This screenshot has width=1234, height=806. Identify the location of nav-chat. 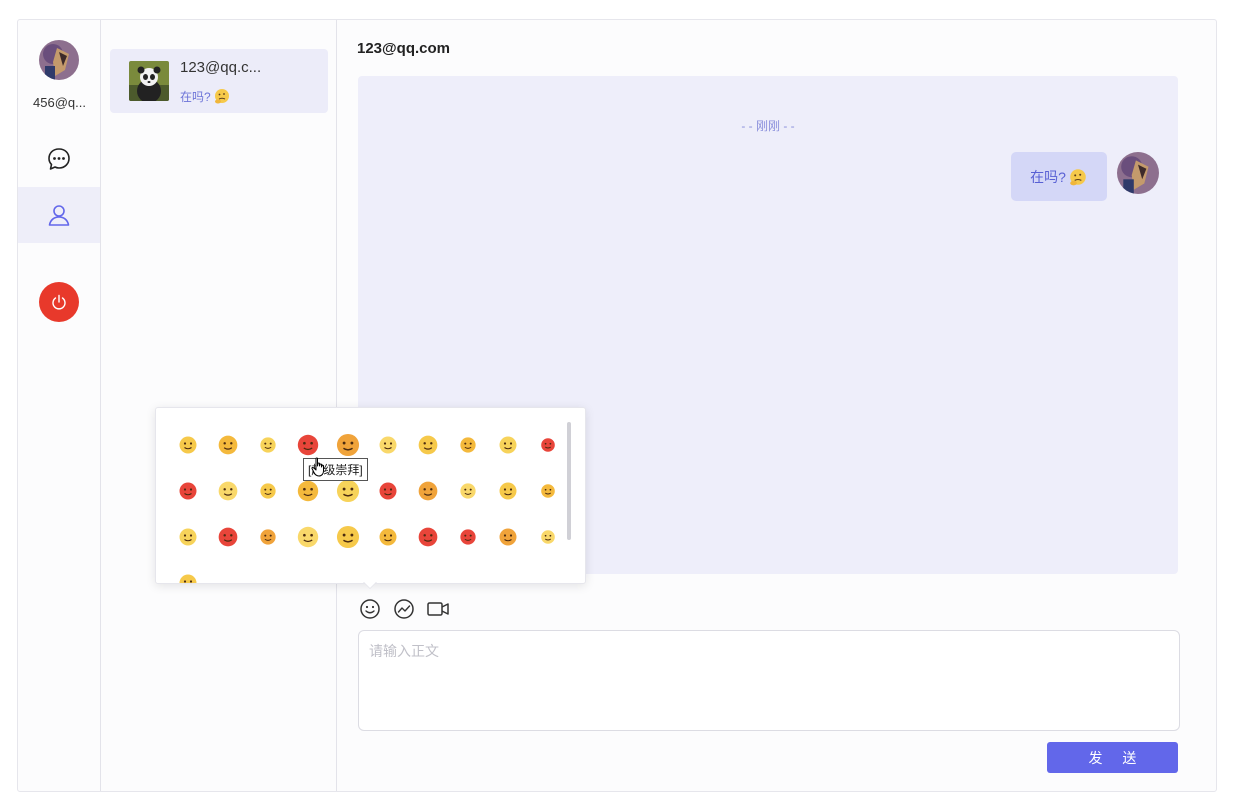
(59, 159).